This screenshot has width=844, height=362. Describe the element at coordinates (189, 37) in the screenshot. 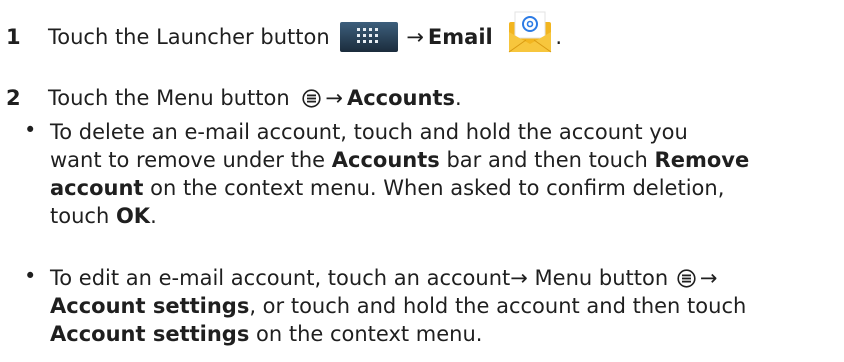

I see `step-1-text: Touch the Launcher button` at that location.